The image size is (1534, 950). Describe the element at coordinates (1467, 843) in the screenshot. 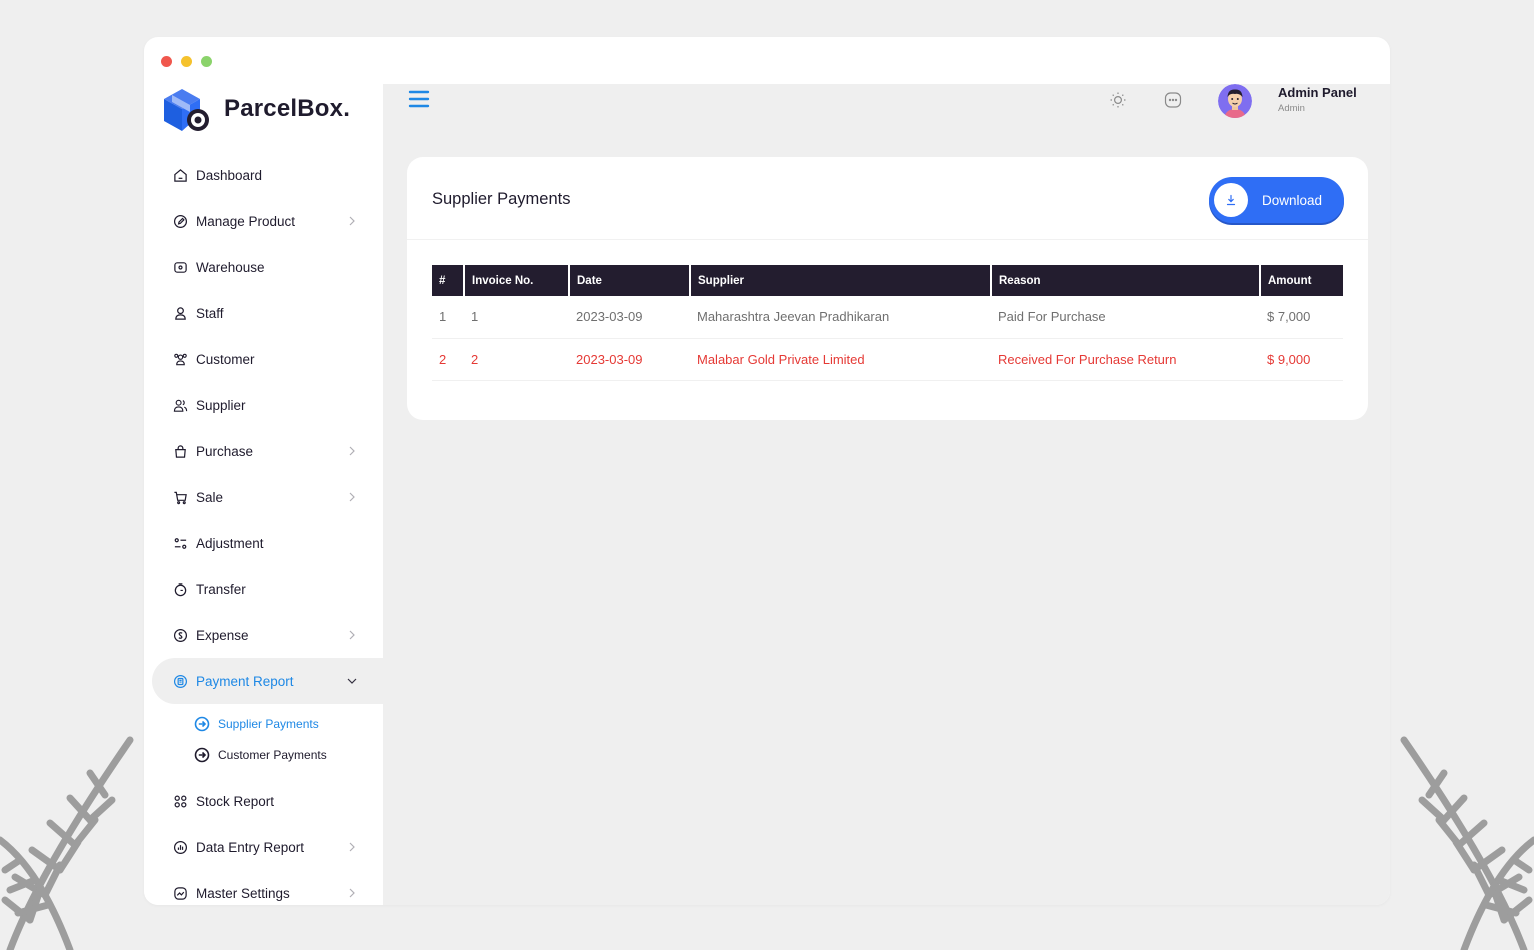

I see `leaf-decoration-right` at that location.